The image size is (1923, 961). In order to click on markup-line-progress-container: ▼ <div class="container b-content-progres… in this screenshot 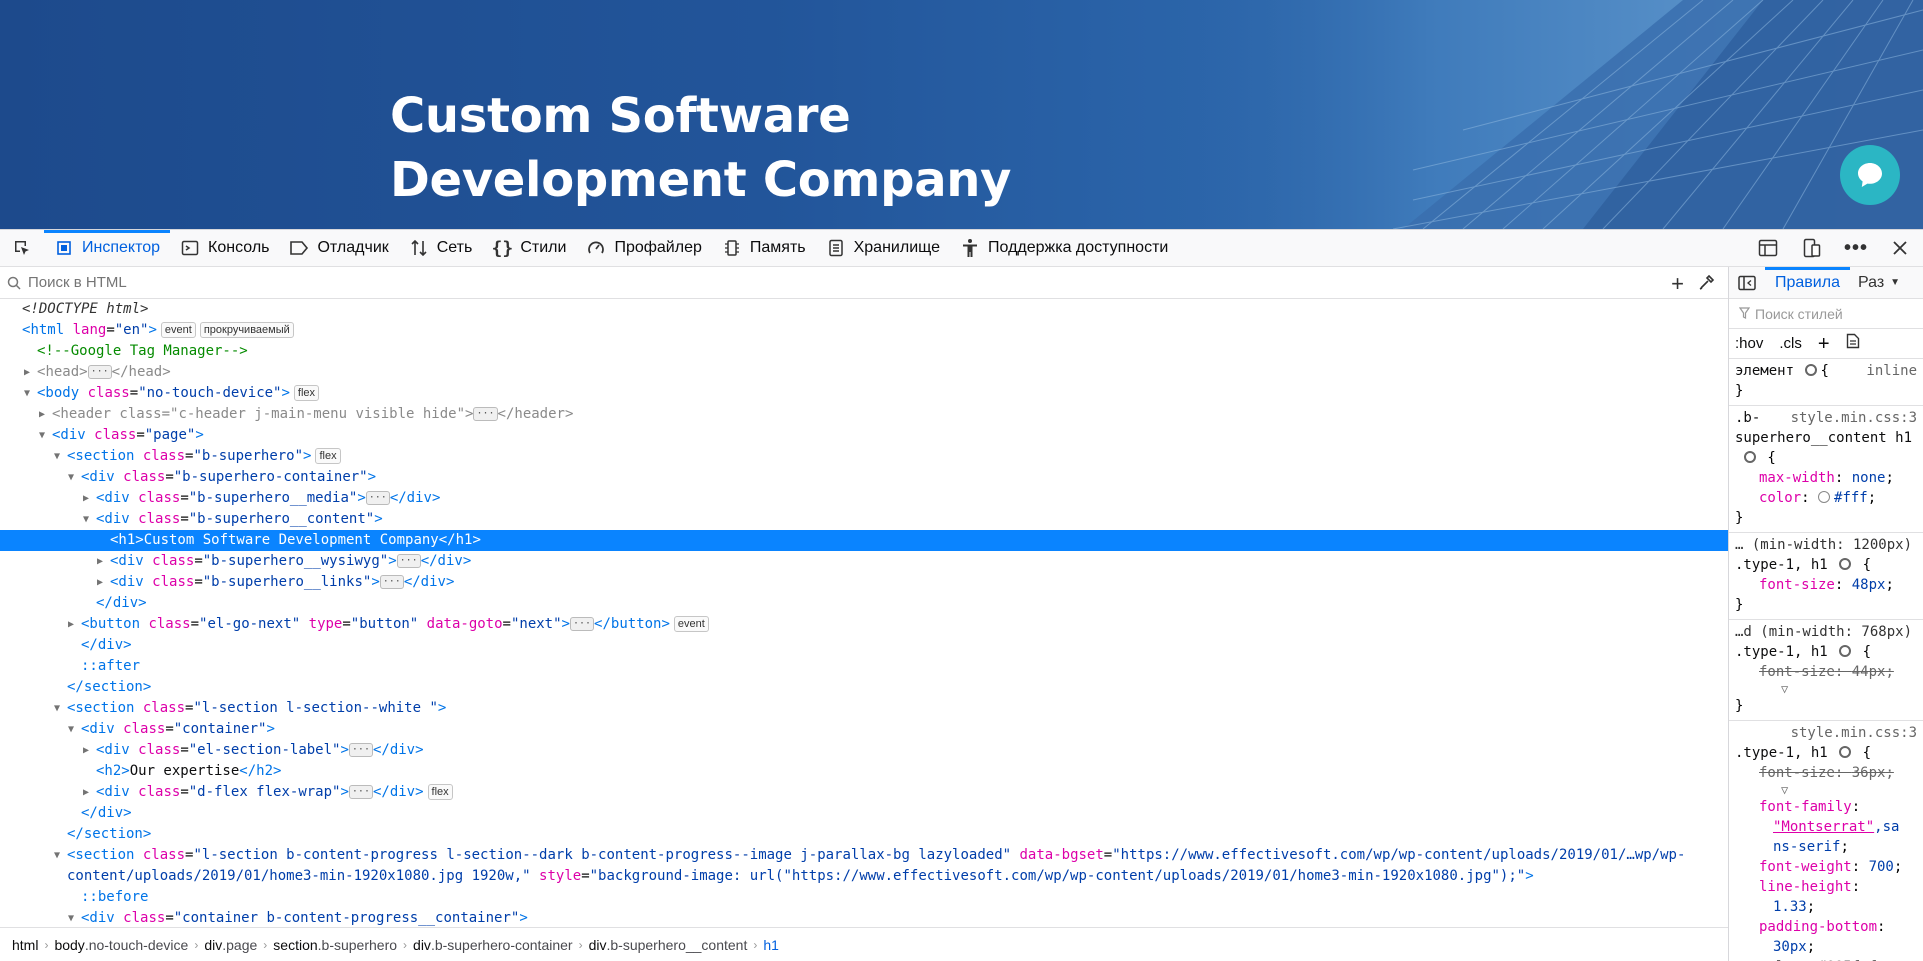, I will do `click(864, 917)`.